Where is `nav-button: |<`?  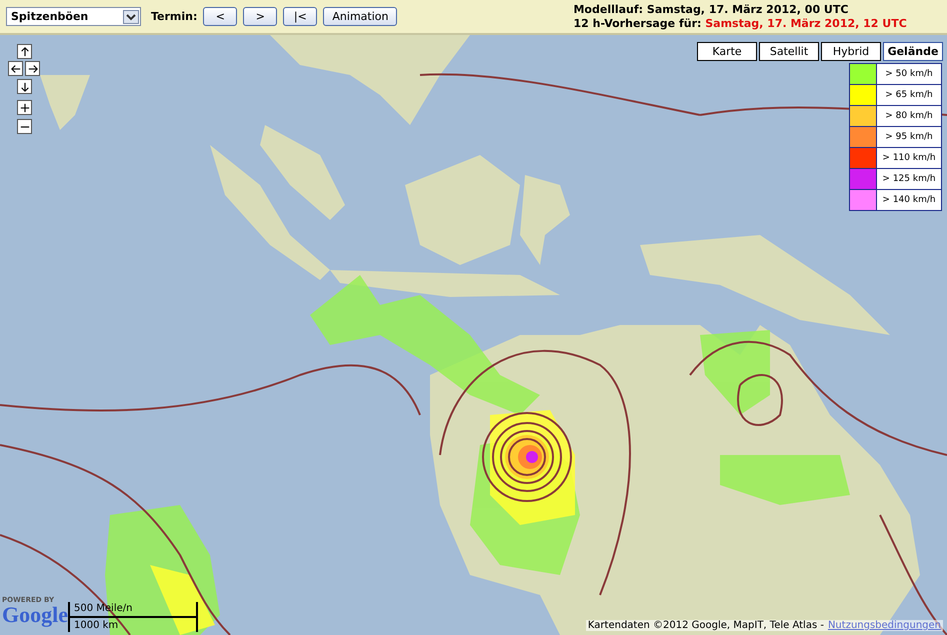
nav-button: |< is located at coordinates (300, 16).